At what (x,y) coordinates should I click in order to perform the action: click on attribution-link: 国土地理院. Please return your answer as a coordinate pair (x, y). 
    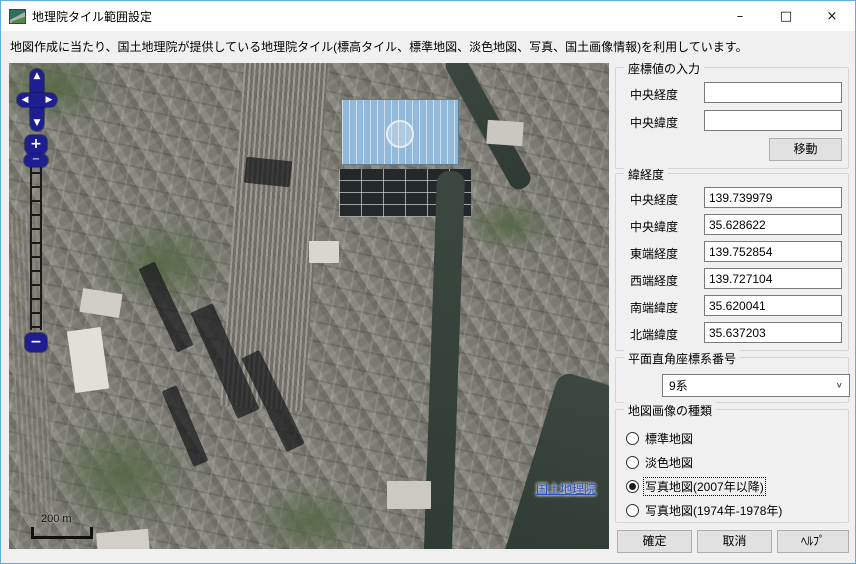
    Looking at the image, I should click on (566, 488).